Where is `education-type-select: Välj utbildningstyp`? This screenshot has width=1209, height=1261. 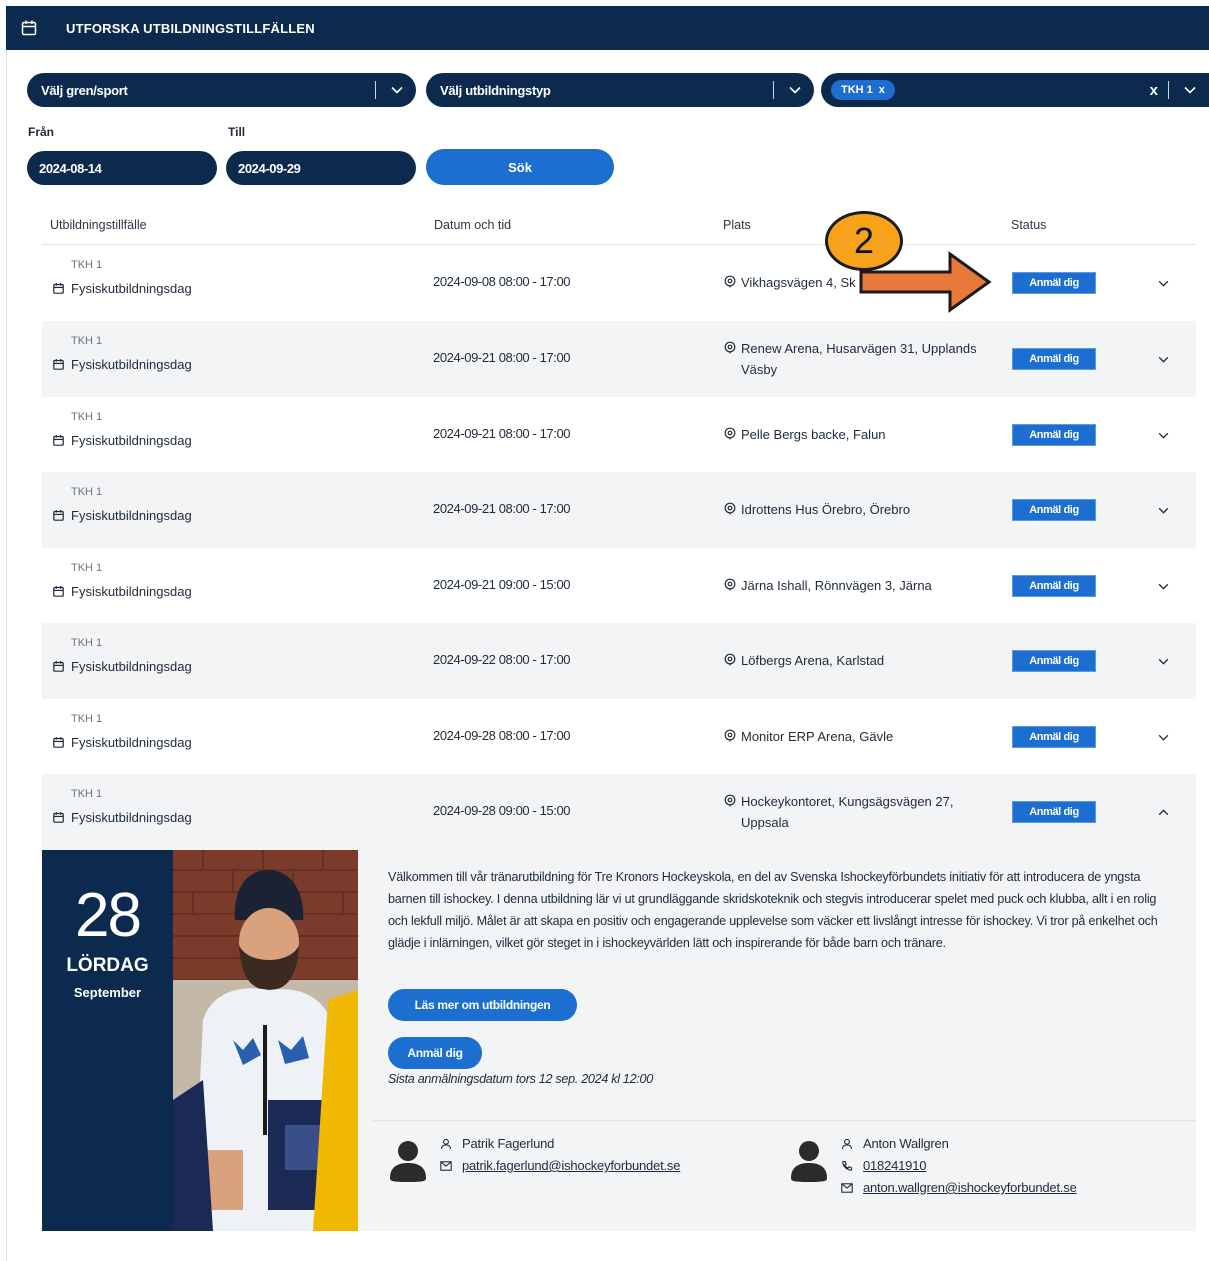 education-type-select: Välj utbildningstyp is located at coordinates (620, 90).